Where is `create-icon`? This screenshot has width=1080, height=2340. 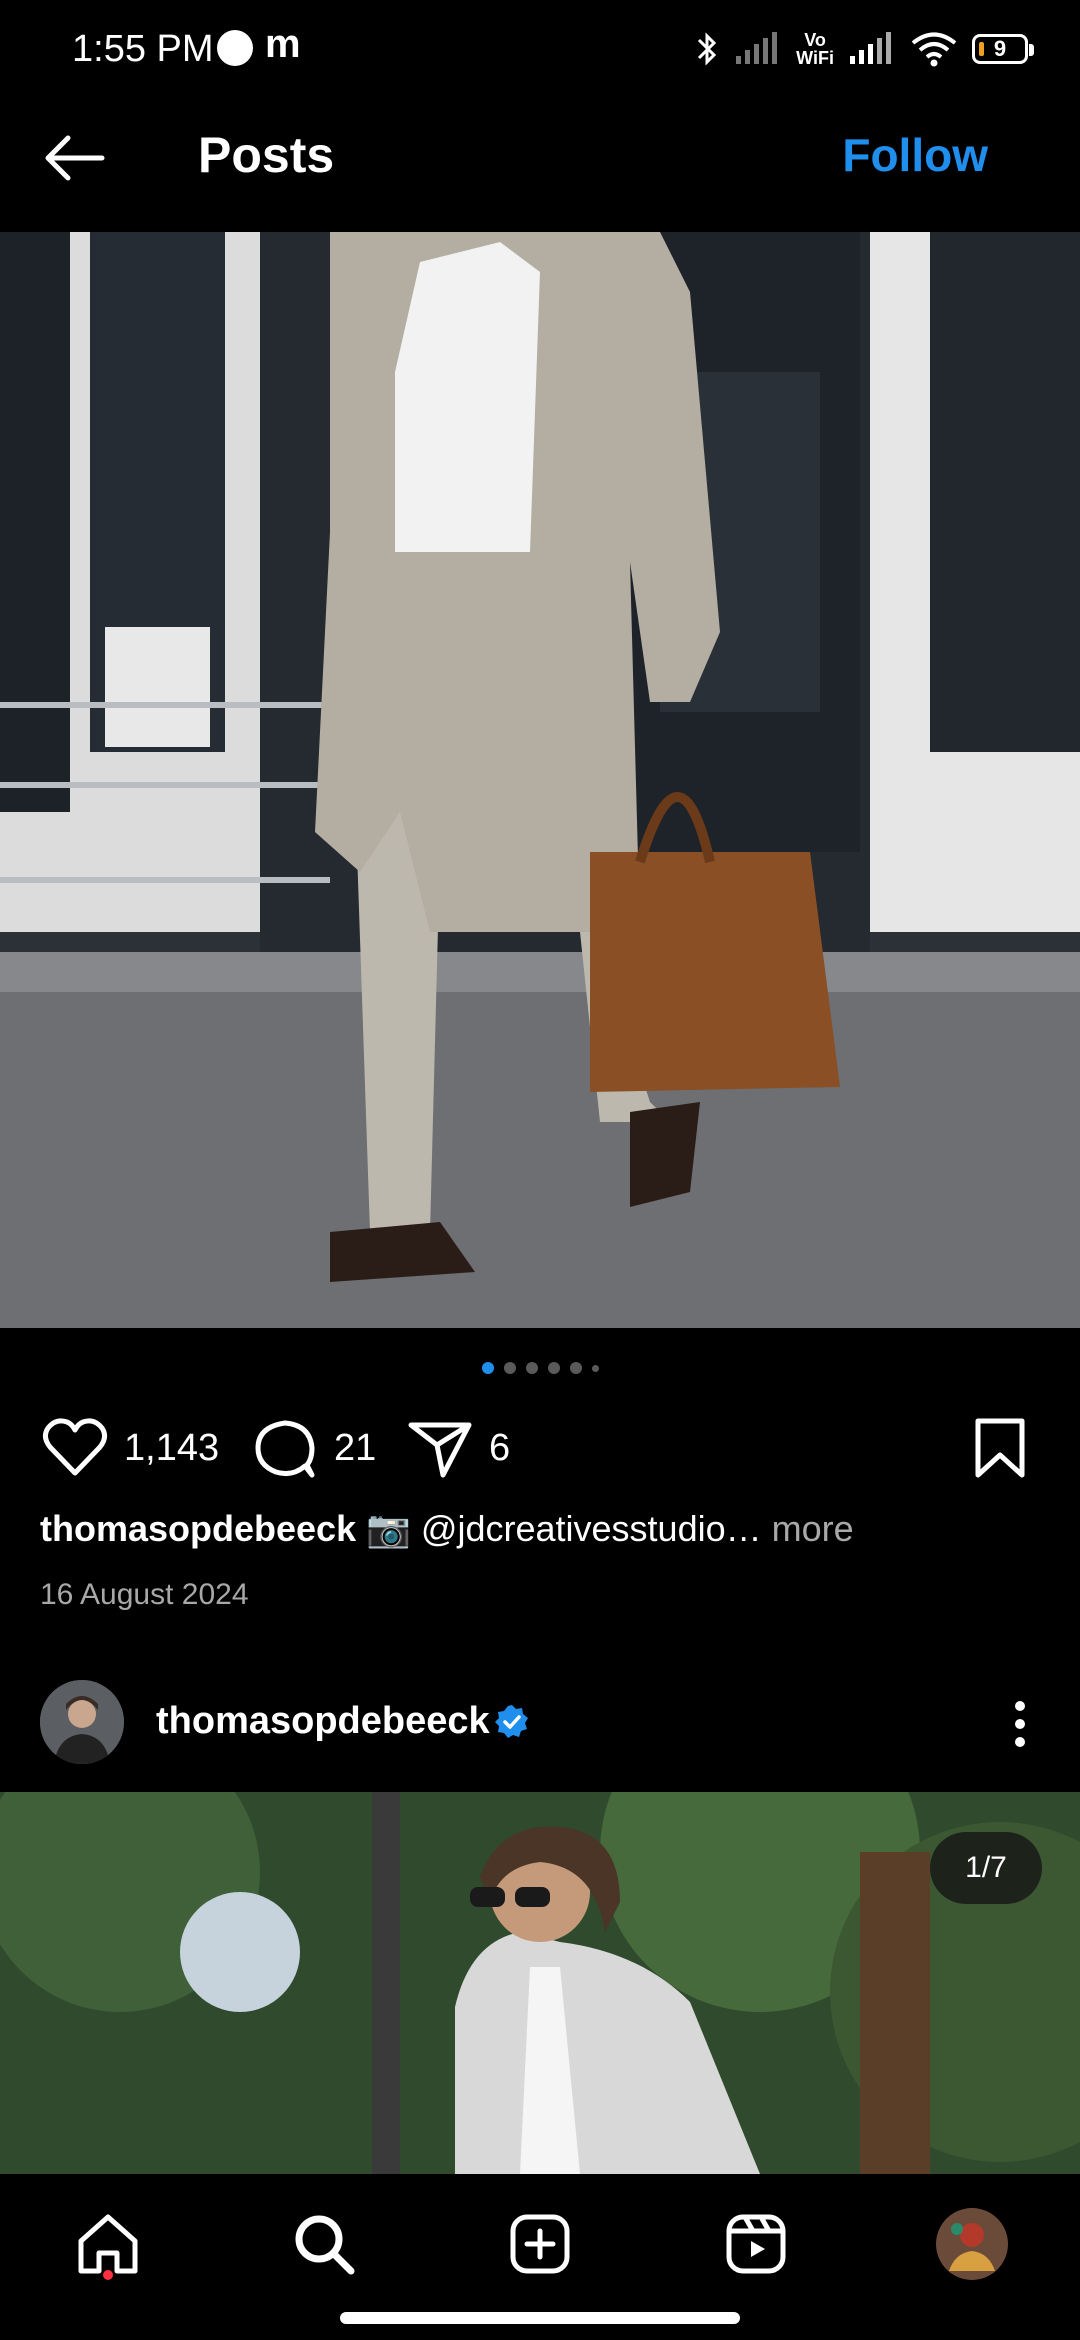 create-icon is located at coordinates (540, 2244).